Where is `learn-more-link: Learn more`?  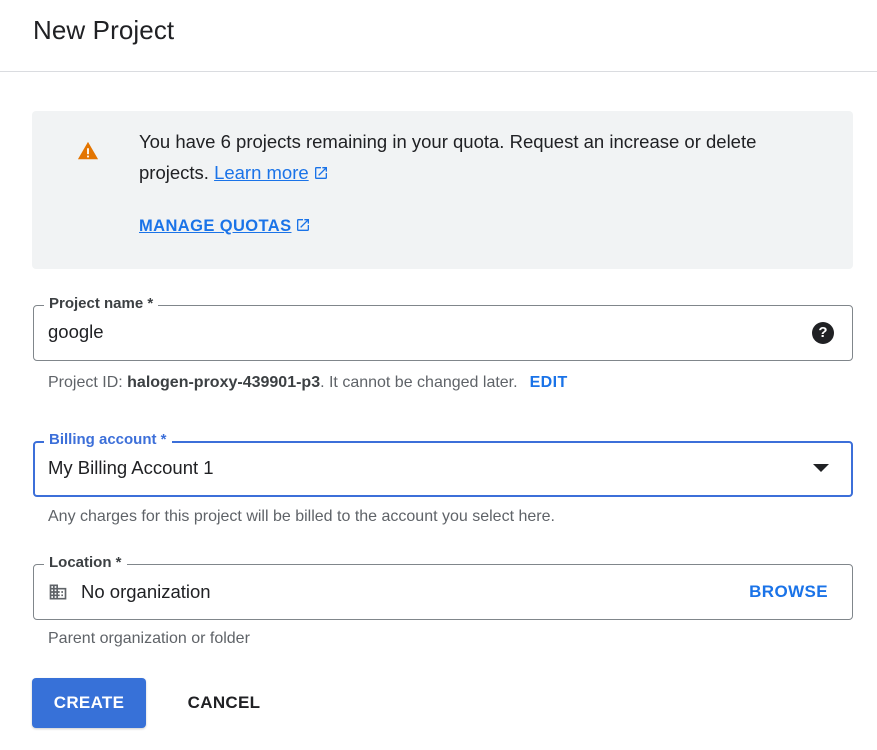 learn-more-link: Learn more is located at coordinates (261, 172).